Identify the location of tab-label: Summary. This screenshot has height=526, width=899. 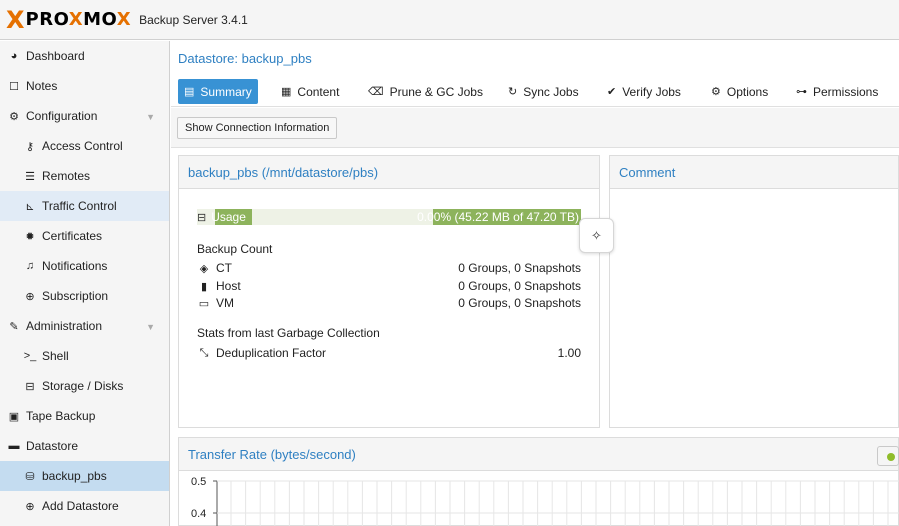
(226, 91).